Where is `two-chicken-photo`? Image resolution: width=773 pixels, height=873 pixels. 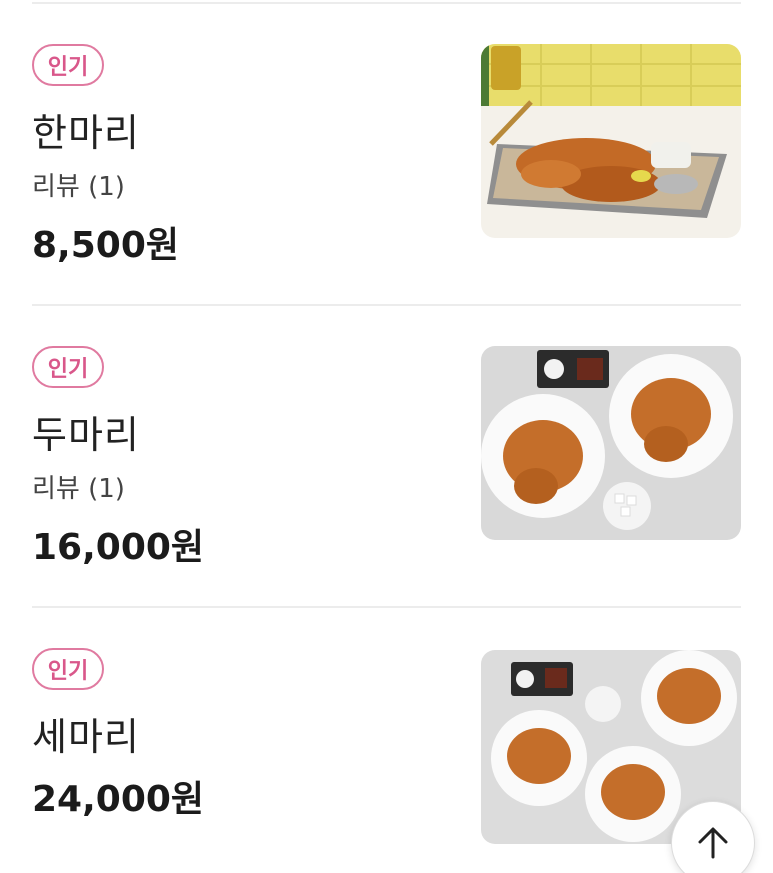 two-chicken-photo is located at coordinates (611, 443).